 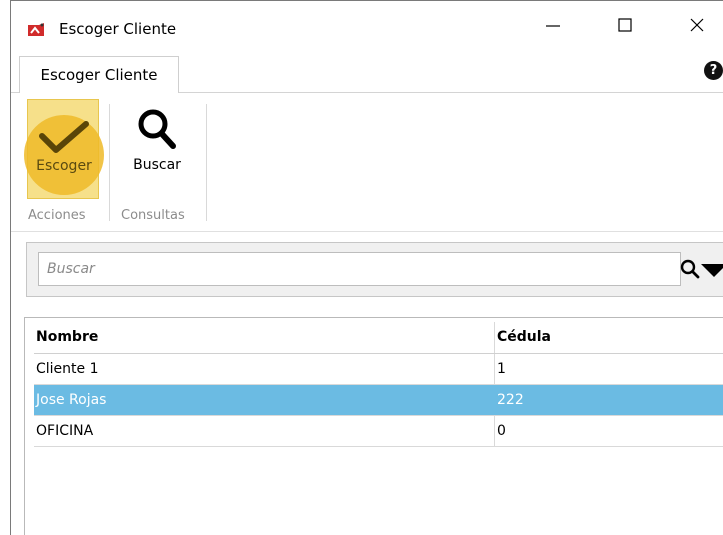 I want to click on column-header-cedula: Cédula, so click(x=609, y=337).